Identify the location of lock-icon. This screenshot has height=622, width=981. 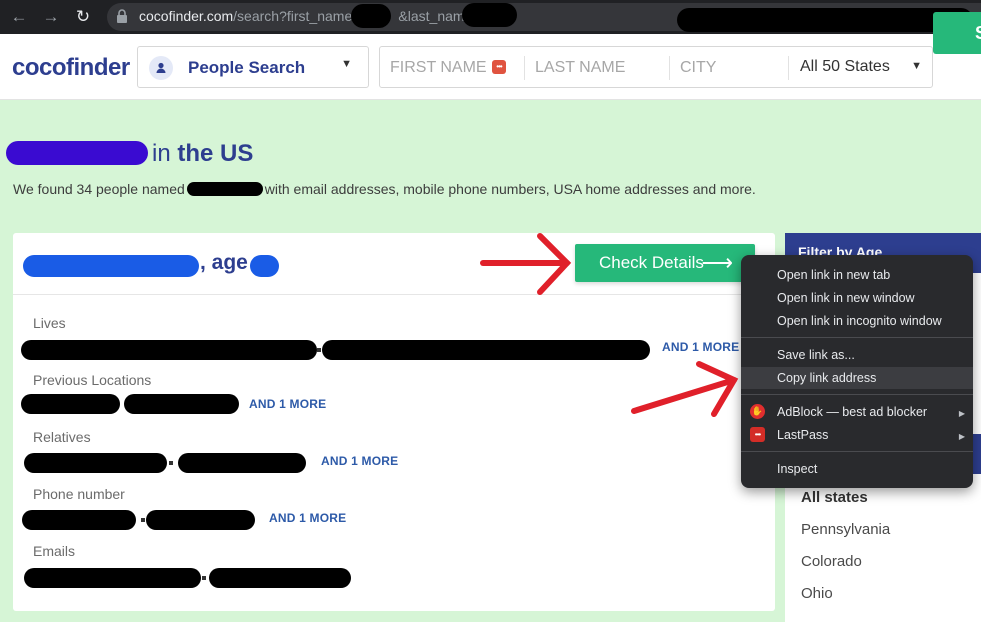
(122, 16).